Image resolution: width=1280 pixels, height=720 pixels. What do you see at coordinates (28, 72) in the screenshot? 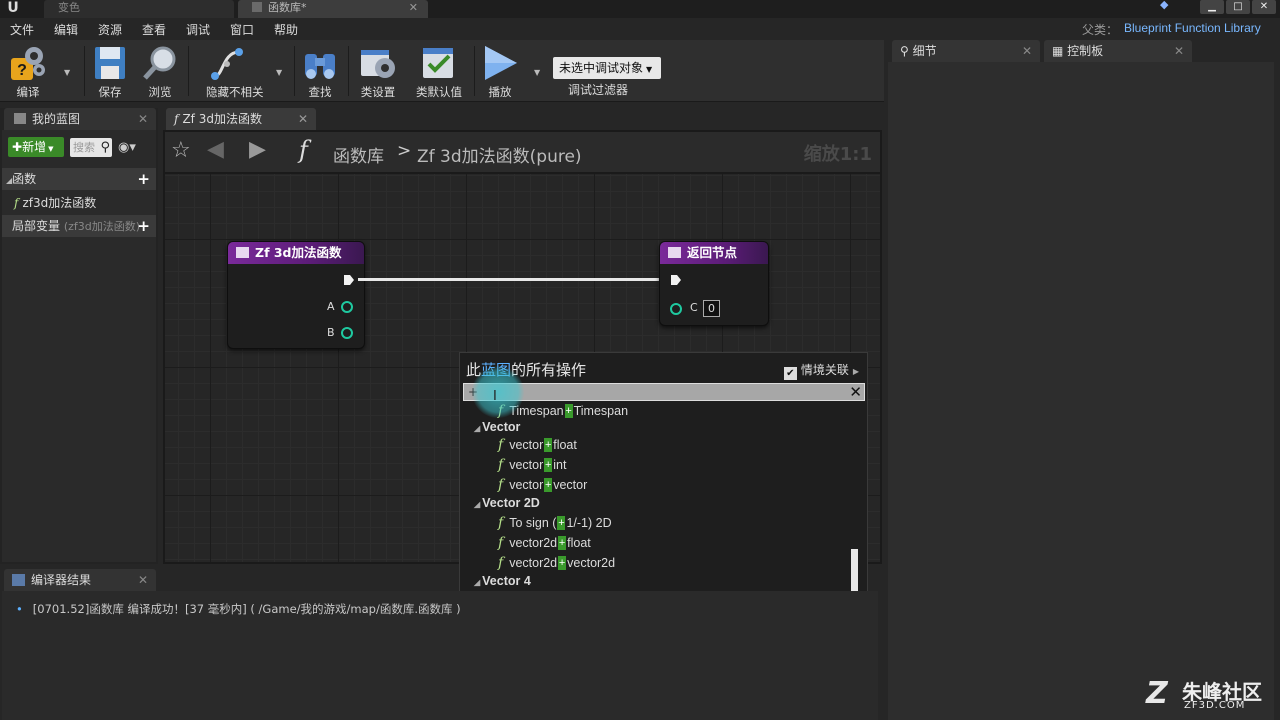
I see `compile-button: ? 编译` at bounding box center [28, 72].